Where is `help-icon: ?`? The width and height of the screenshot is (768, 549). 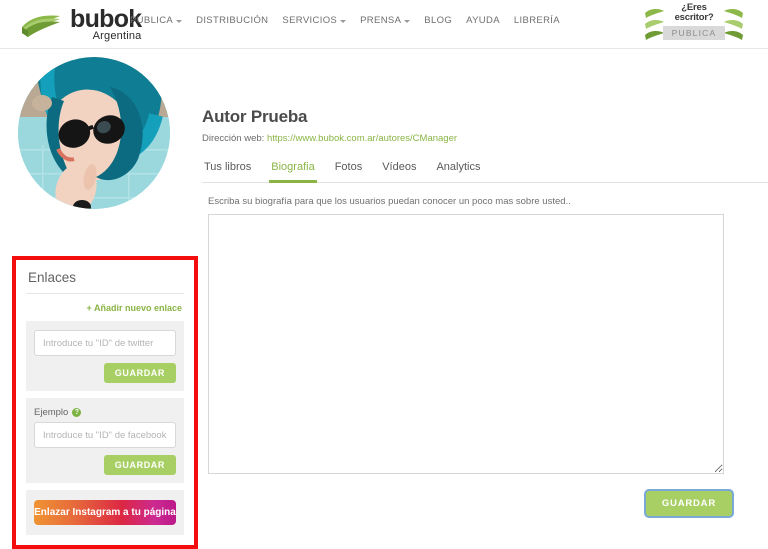 help-icon: ? is located at coordinates (77, 412).